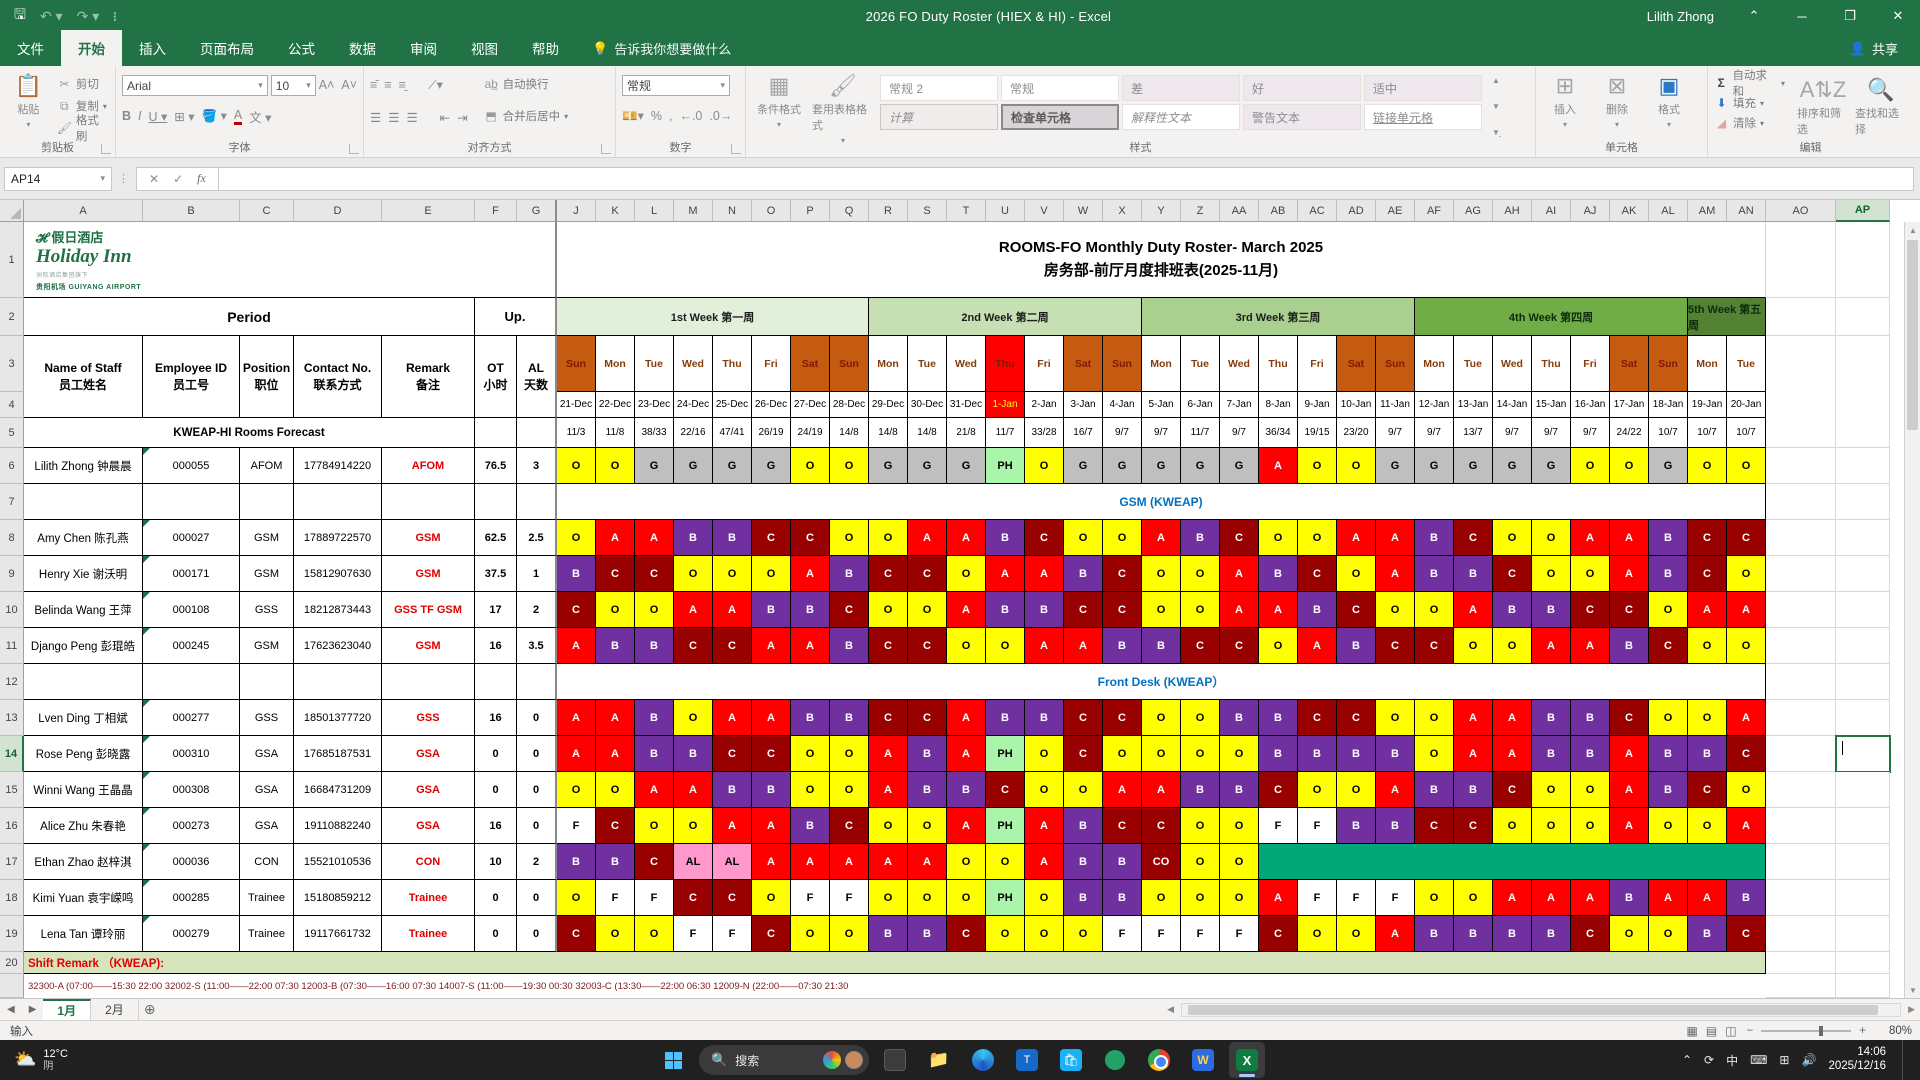  Describe the element at coordinates (1629, 433) in the screenshot. I see `forecast-day-28: 24/22` at that location.